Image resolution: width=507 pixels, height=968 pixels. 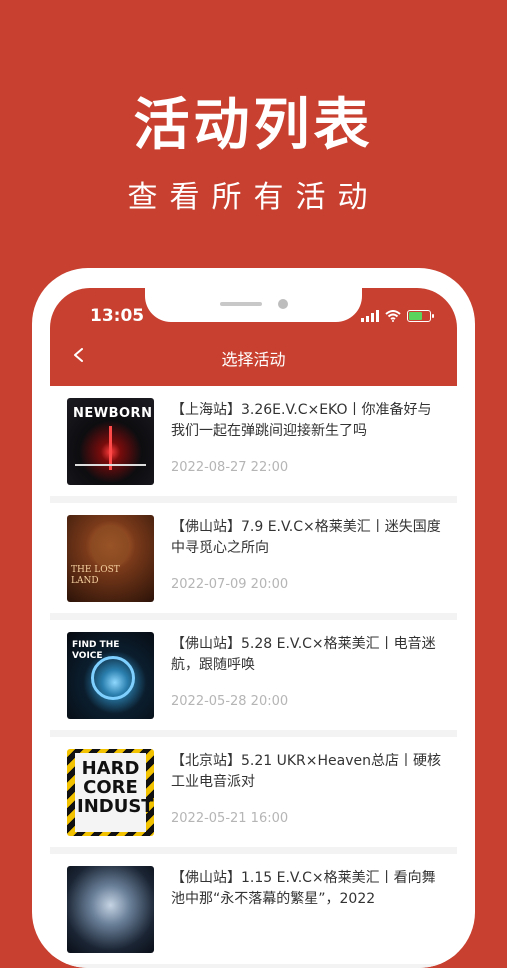 I want to click on event-date: 2022-07-09 20:00, so click(x=230, y=584).